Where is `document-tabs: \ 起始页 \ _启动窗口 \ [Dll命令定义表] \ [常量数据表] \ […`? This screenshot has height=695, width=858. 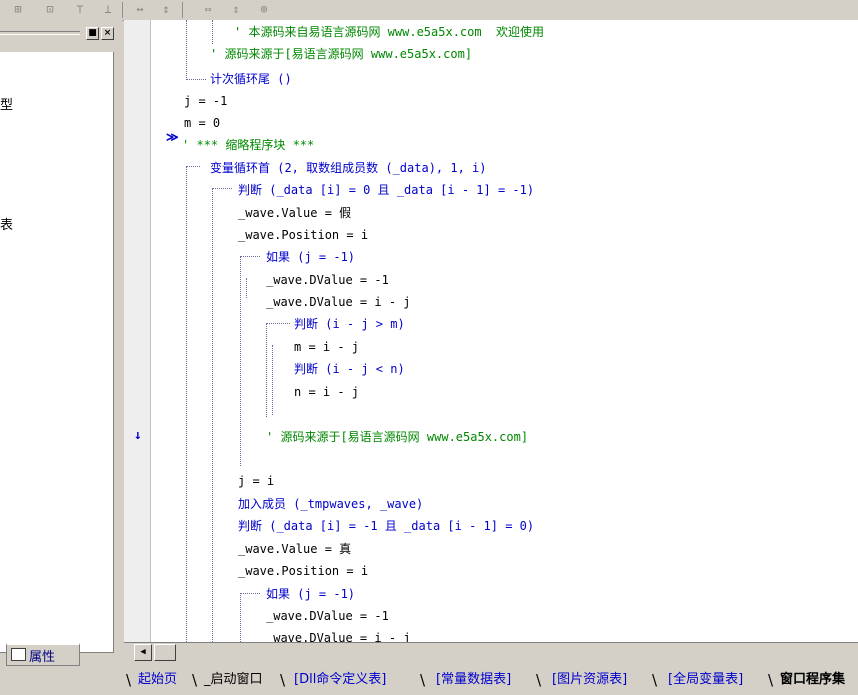
document-tabs: \ 起始页 \ _启动窗口 \ [Dll命令定义表] \ [常量数据表] \ [… is located at coordinates (491, 681).